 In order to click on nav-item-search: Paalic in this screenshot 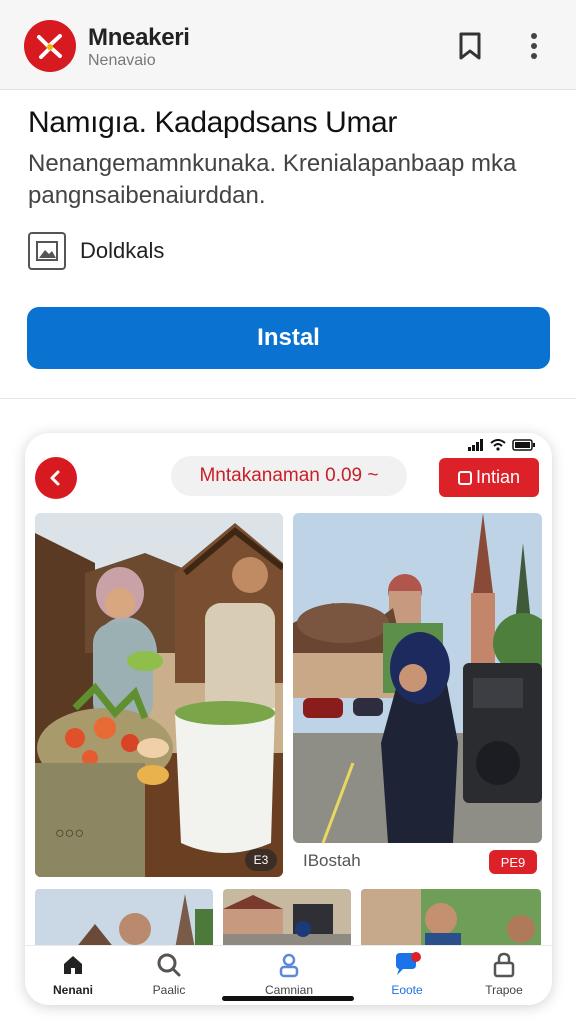, I will do `click(169, 975)`.